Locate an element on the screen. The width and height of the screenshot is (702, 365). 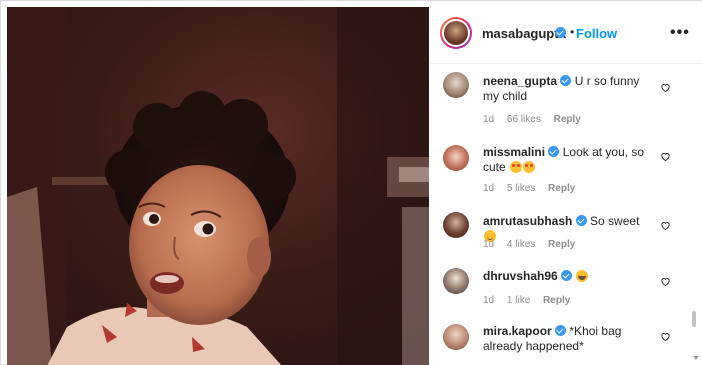
comment-text: So sweet is located at coordinates (615, 221).